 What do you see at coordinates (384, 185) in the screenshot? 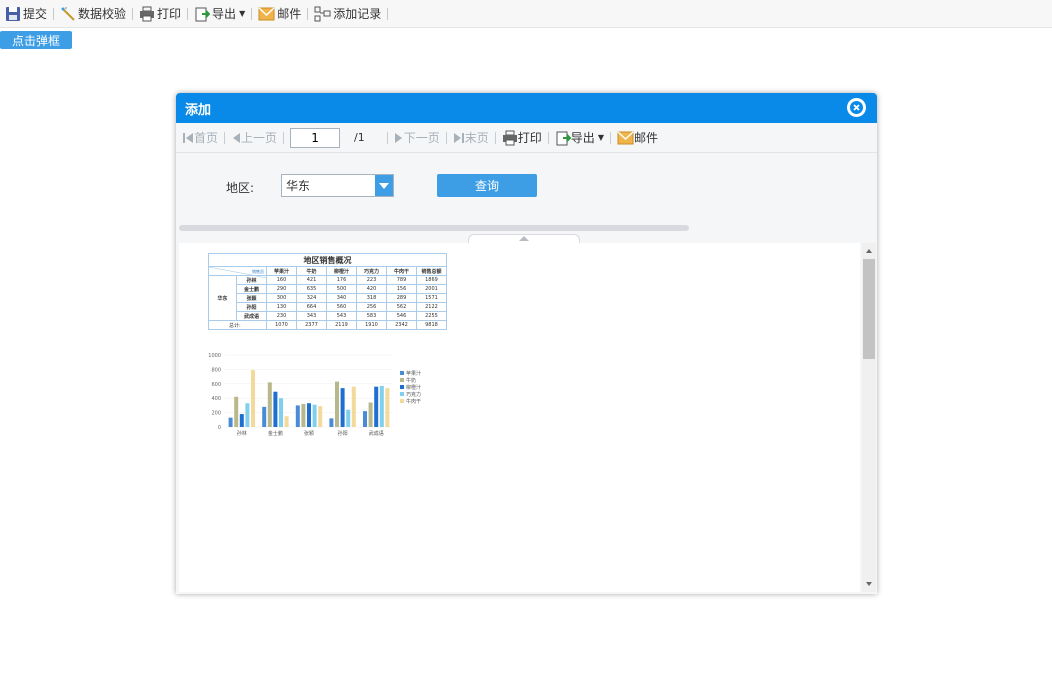
I see `dropdown-arrow` at bounding box center [384, 185].